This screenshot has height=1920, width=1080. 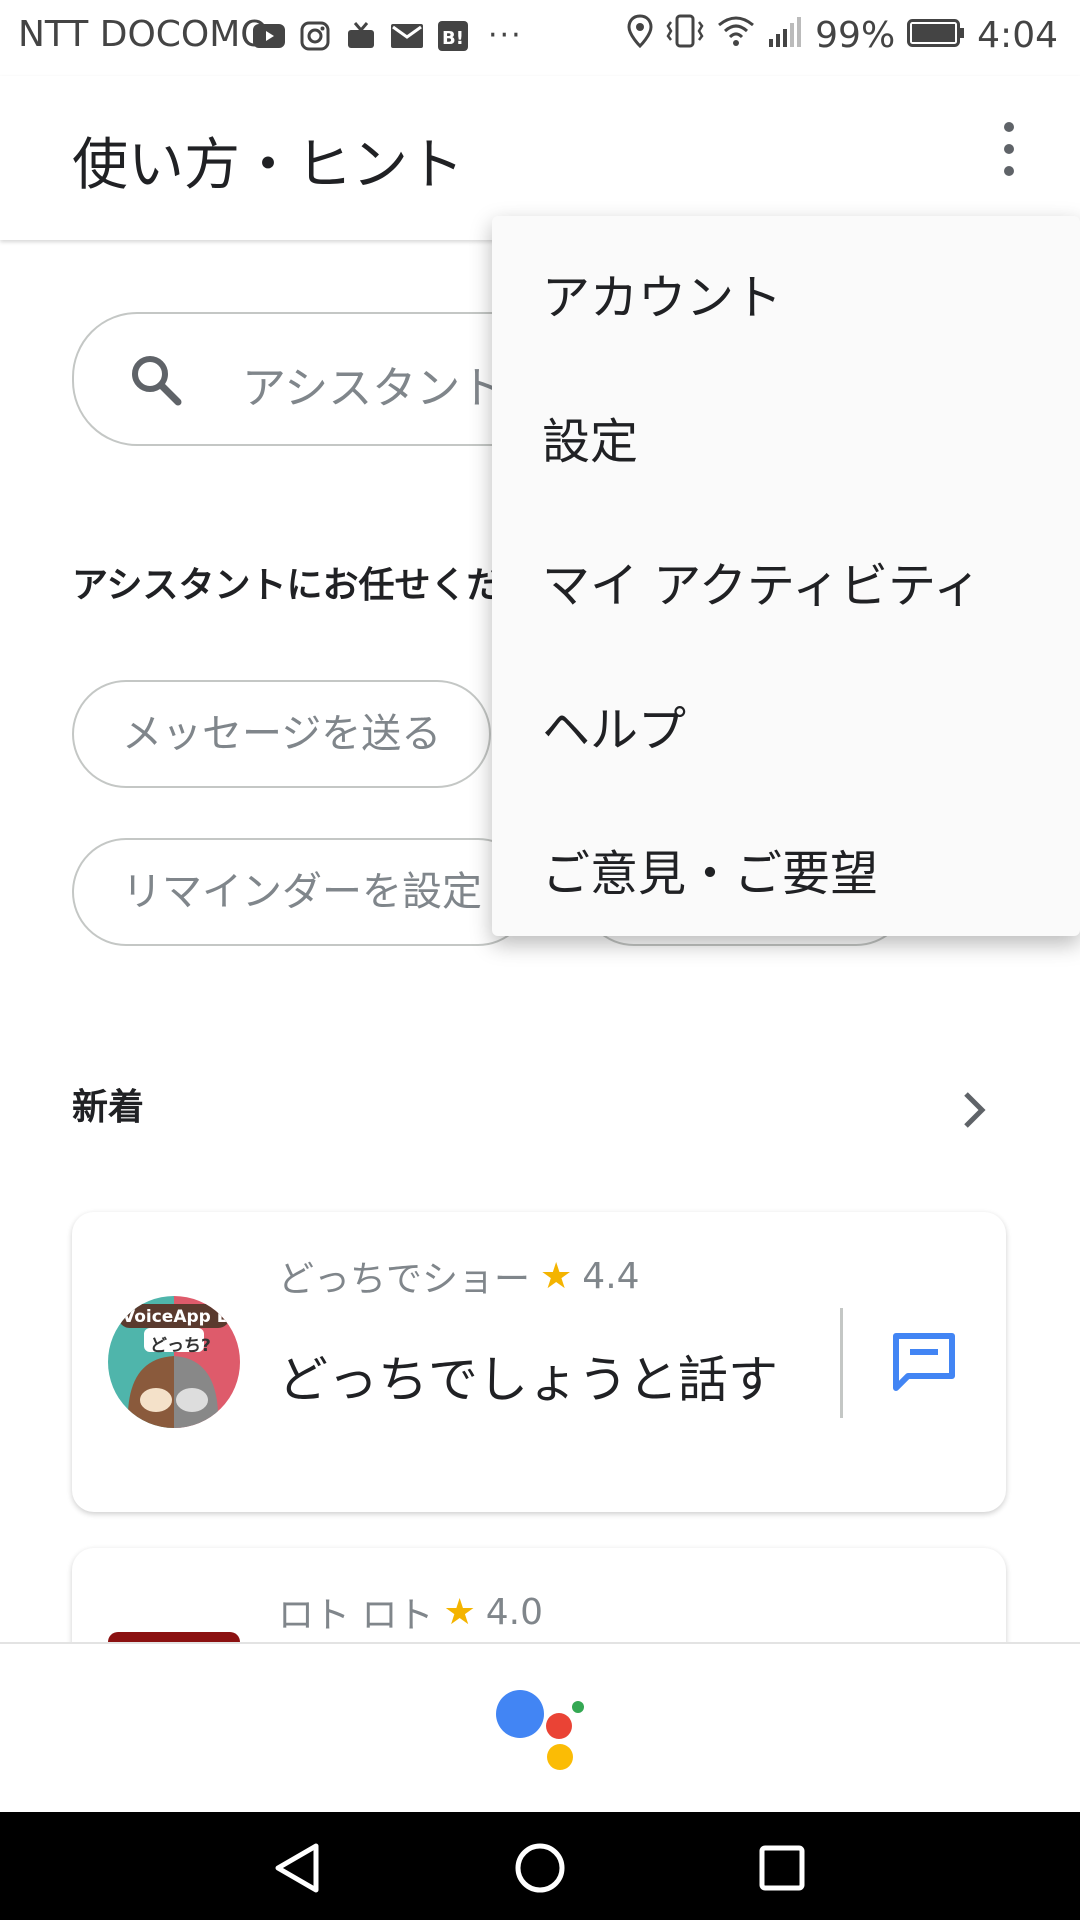 What do you see at coordinates (514, 1612) in the screenshot?
I see `app-rating: 4.0` at bounding box center [514, 1612].